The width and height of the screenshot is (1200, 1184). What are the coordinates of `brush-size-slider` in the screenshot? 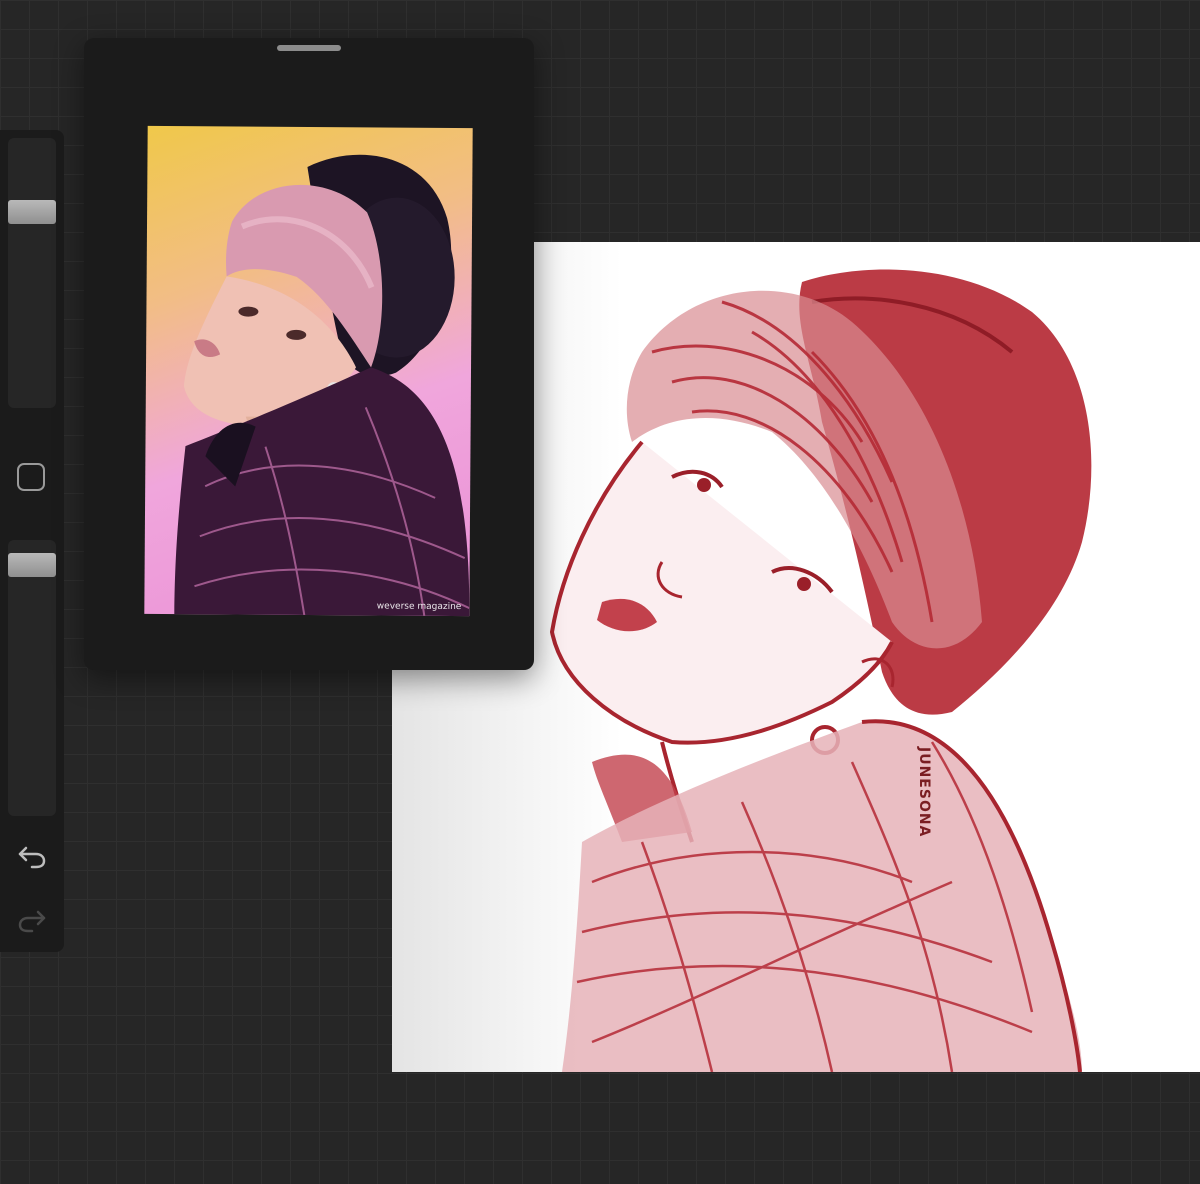 It's located at (32, 273).